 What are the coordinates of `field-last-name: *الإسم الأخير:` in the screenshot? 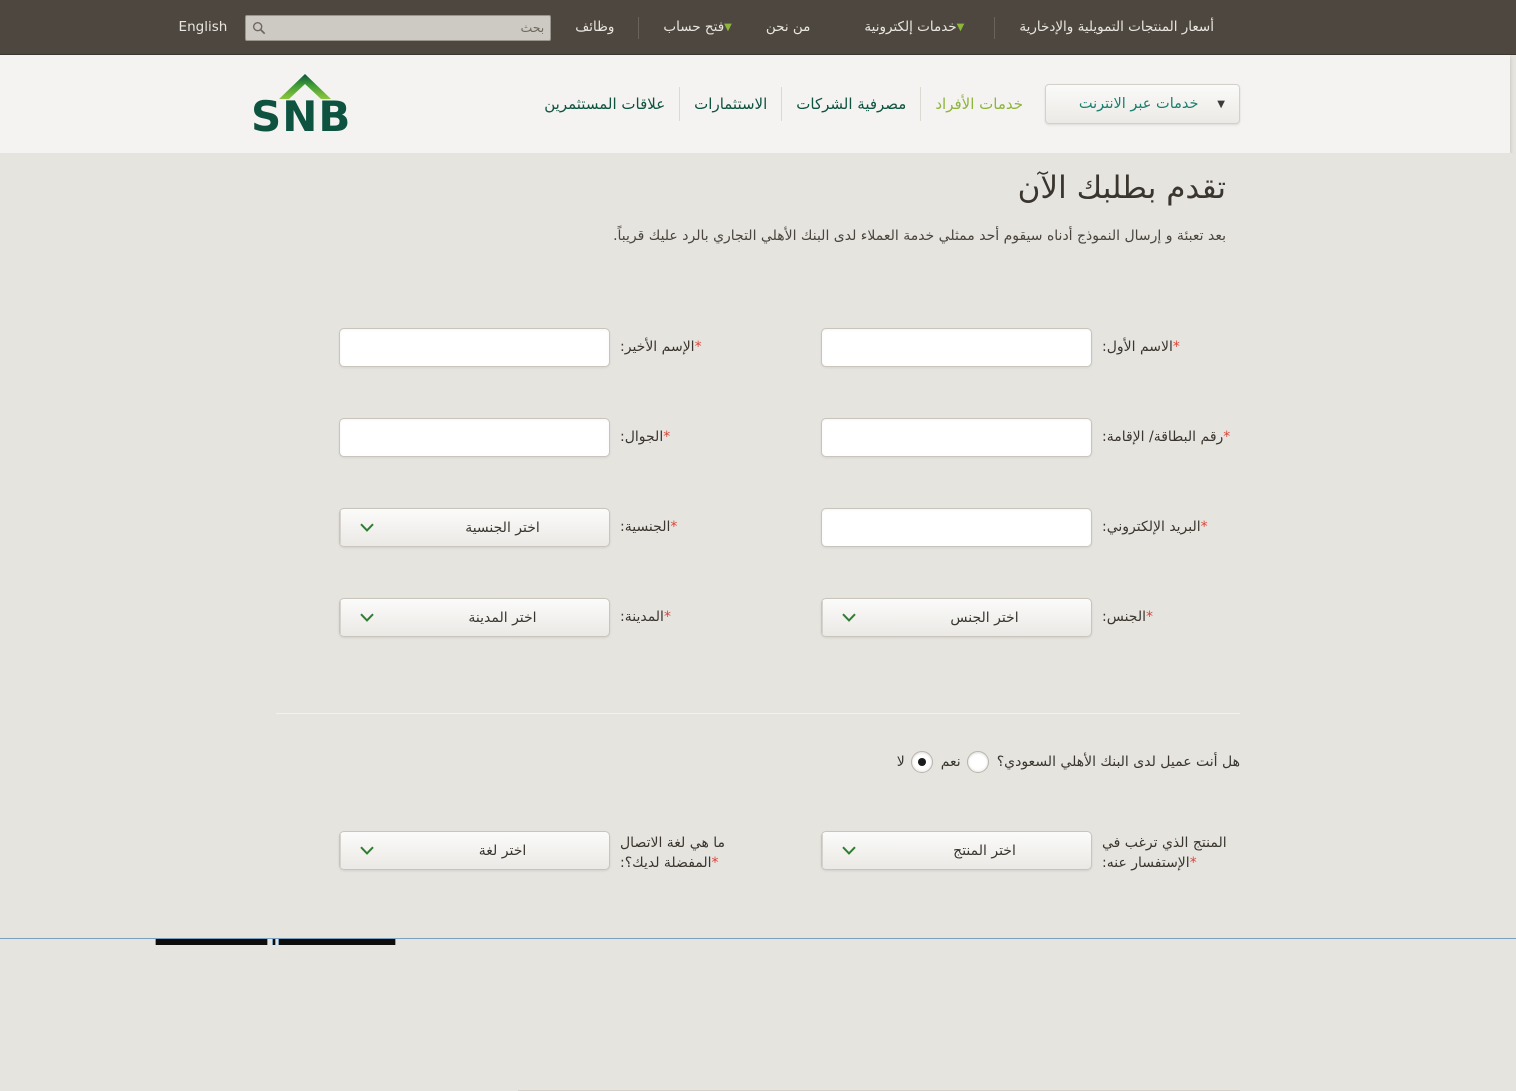 It's located at (517, 347).